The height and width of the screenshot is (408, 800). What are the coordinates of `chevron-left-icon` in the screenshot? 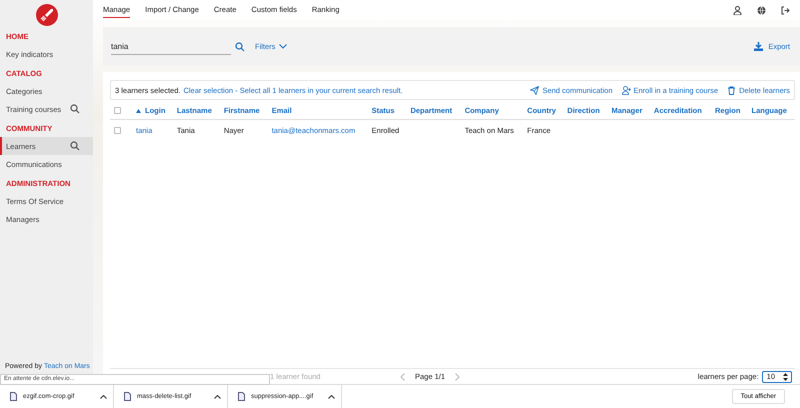 It's located at (402, 376).